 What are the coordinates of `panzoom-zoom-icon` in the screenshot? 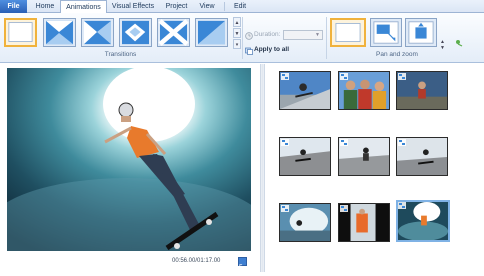 It's located at (421, 32).